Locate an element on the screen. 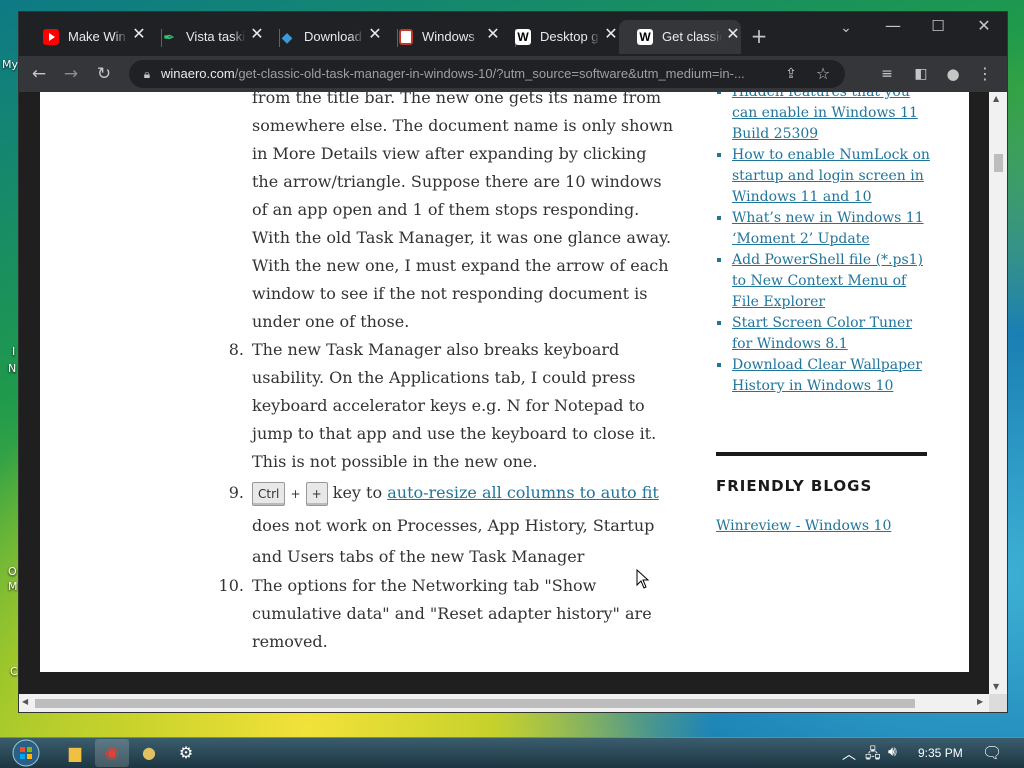 The height and width of the screenshot is (768, 1024). desktop-icon-label: My is located at coordinates (10, 64).